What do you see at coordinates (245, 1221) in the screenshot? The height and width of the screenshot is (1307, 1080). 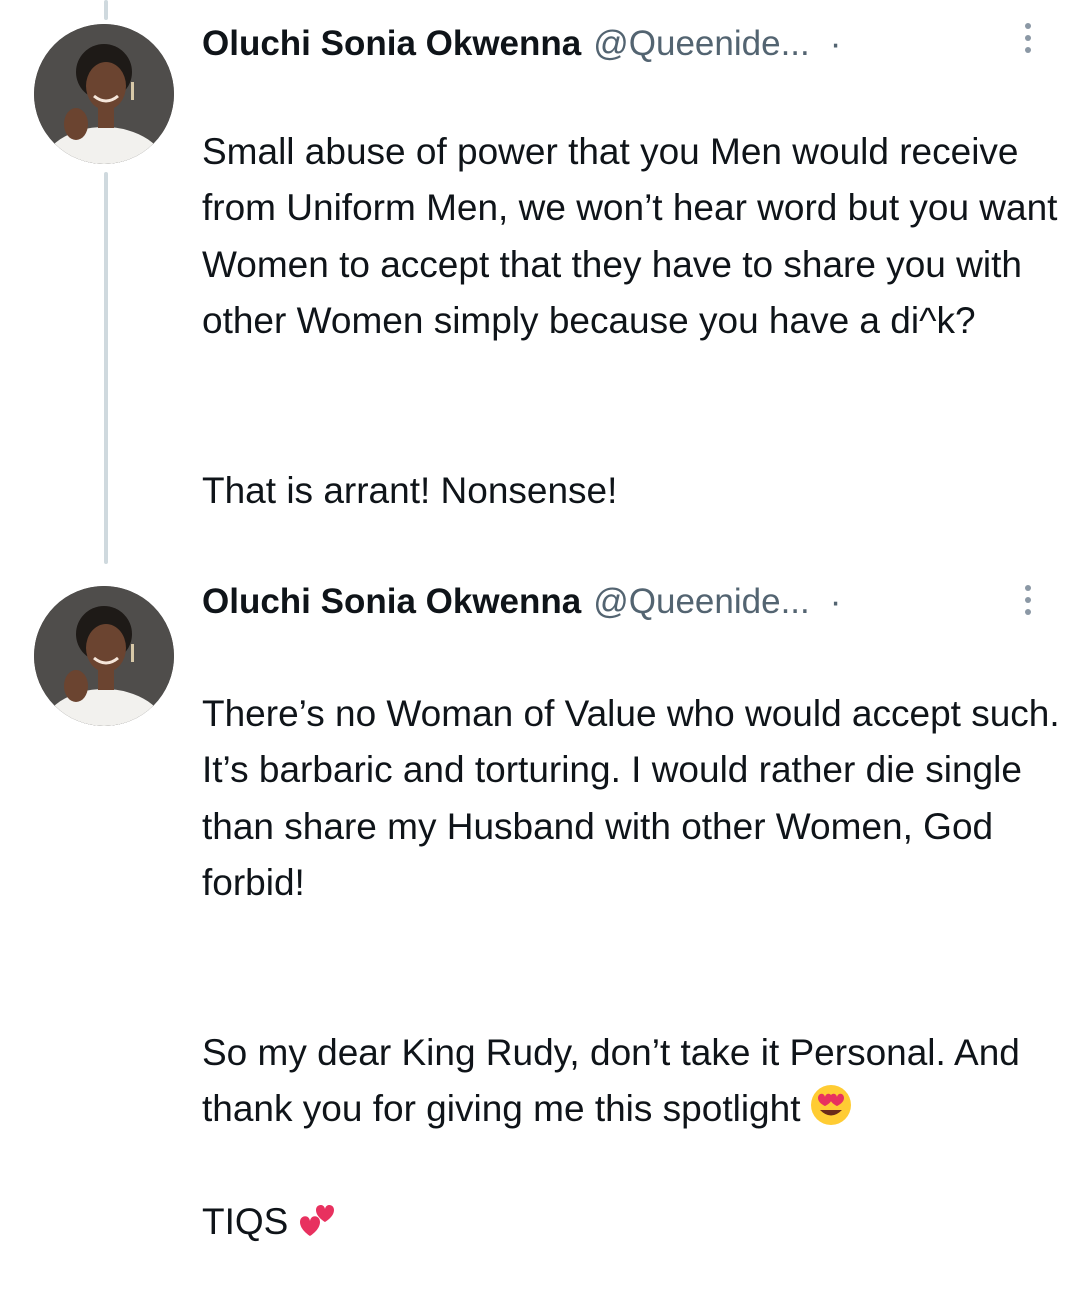 I see `sign-off: TIQS` at bounding box center [245, 1221].